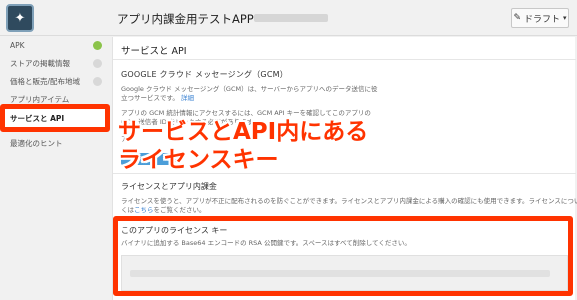 This screenshot has height=300, width=577. Describe the element at coordinates (40, 63) in the screenshot. I see `sidebar-item-label: ストアの掲載情報` at that location.